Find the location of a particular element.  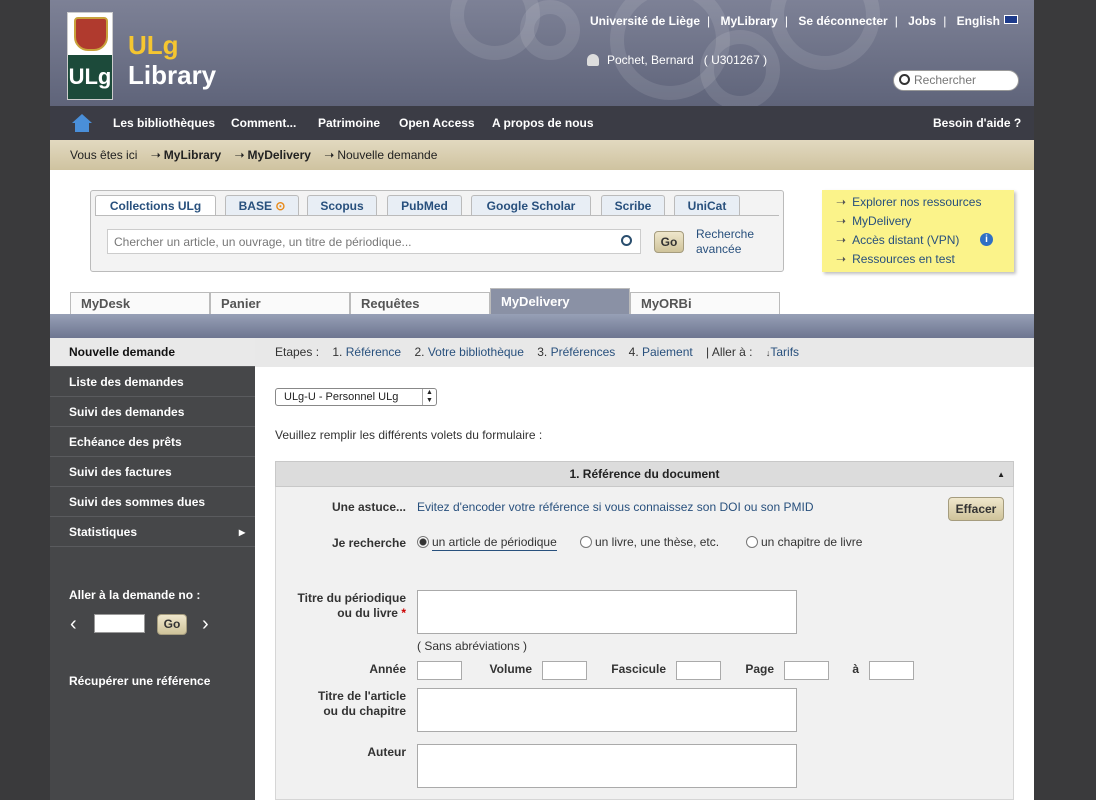

catalog-go-button: Go is located at coordinates (669, 242).